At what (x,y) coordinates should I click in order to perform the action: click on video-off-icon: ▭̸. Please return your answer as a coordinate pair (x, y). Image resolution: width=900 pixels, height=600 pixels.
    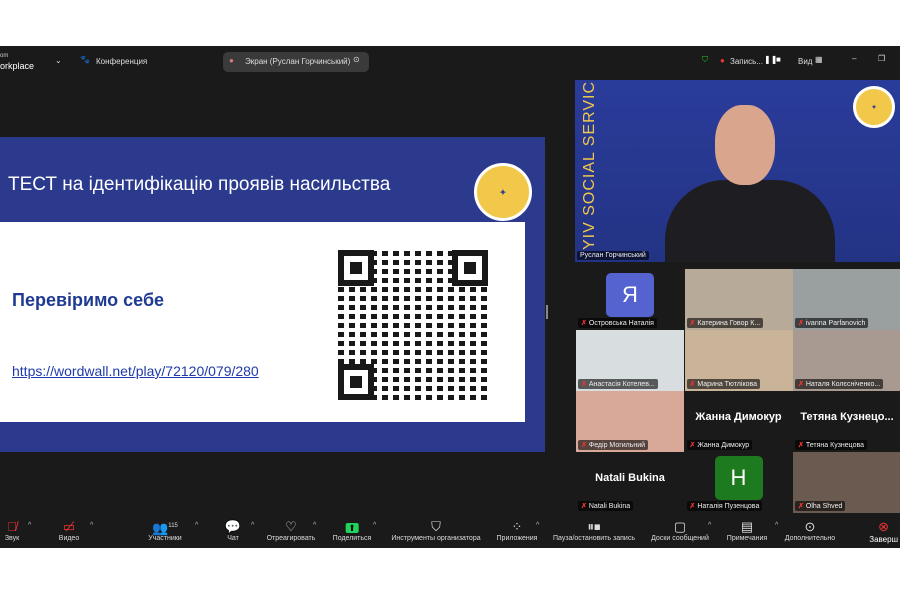
    Looking at the image, I should click on (69, 526).